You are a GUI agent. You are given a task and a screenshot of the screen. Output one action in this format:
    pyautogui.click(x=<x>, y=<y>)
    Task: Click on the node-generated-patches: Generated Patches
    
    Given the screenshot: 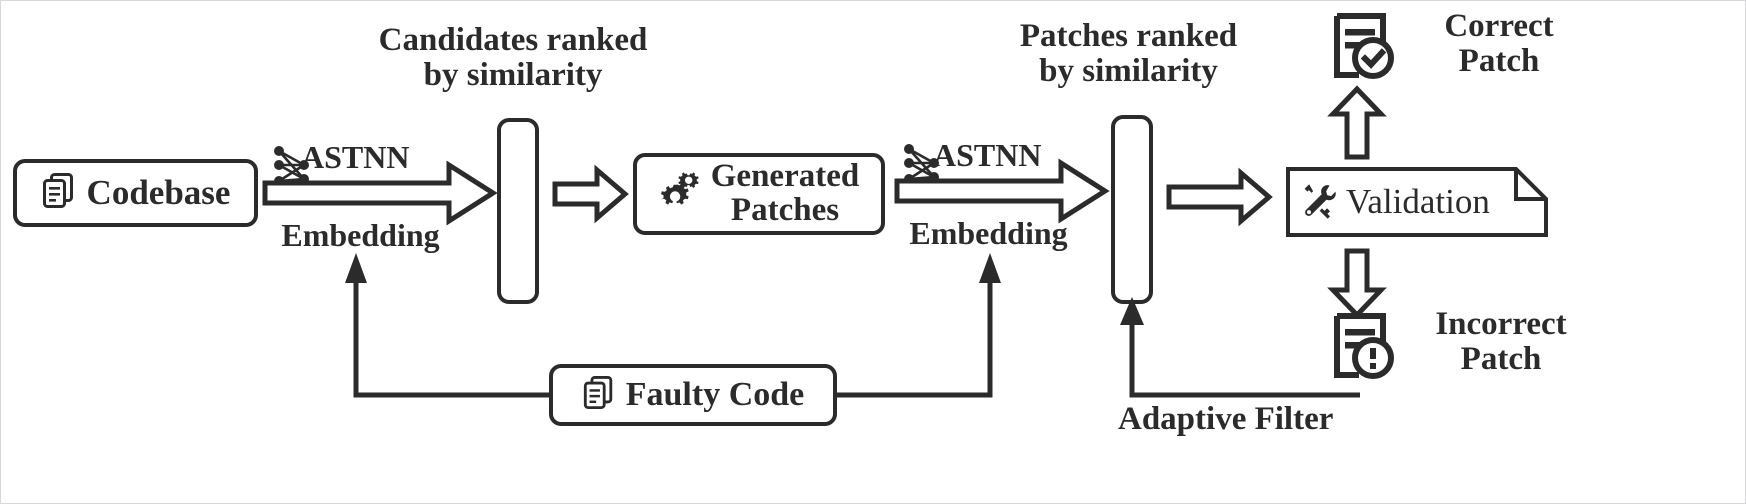 What is the action you would take?
    pyautogui.click(x=759, y=194)
    